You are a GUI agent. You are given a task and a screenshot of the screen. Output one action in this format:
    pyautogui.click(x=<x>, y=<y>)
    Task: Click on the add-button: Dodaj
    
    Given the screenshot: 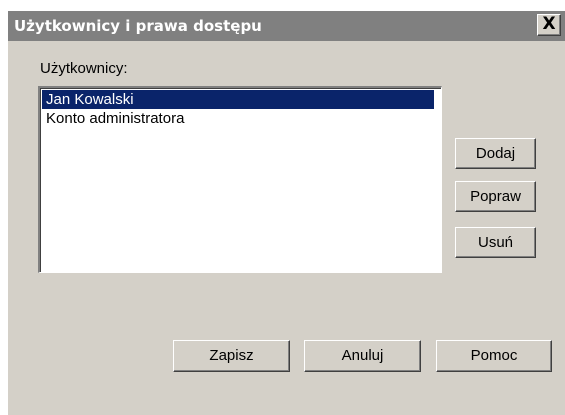 What is the action you would take?
    pyautogui.click(x=495, y=153)
    